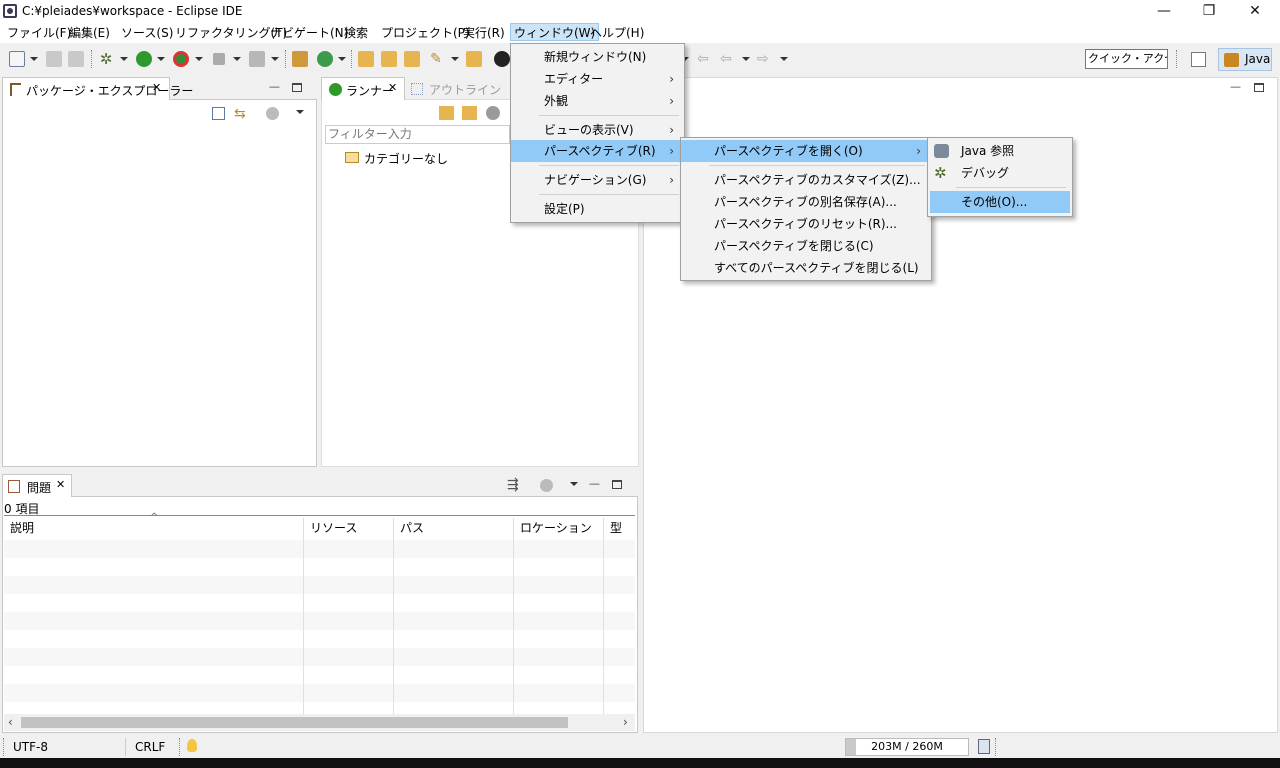  What do you see at coordinates (502, 59) in the screenshot?
I see `account-icon` at bounding box center [502, 59].